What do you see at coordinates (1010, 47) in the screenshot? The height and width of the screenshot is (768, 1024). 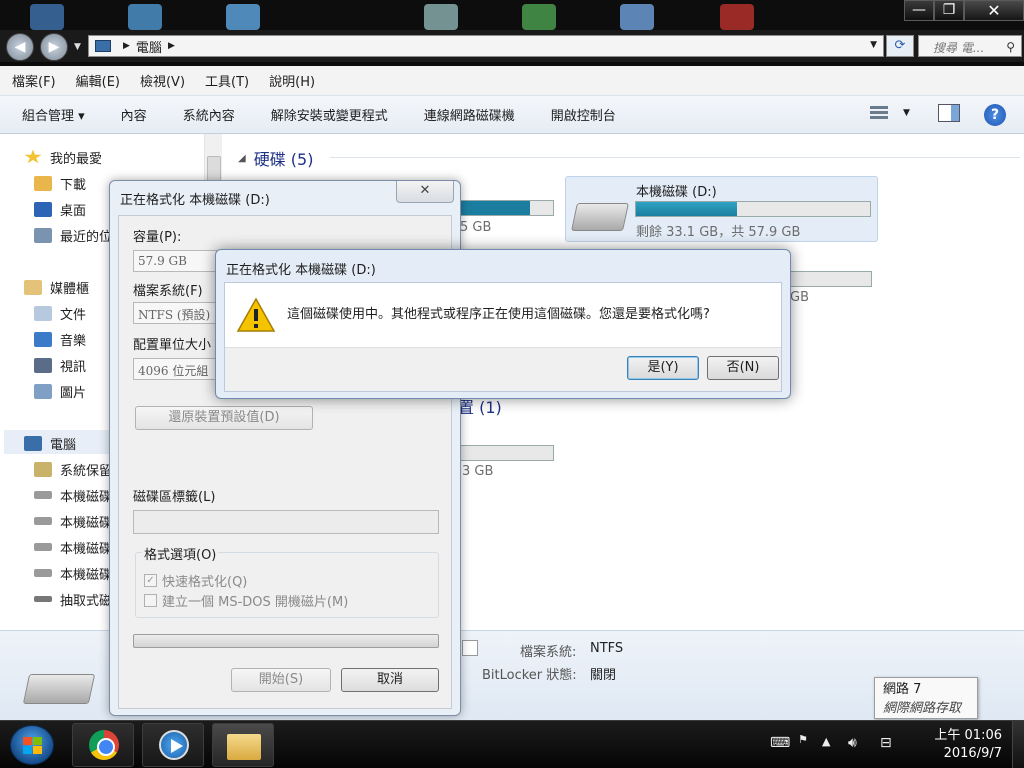 I see `search-icon: ⚲` at bounding box center [1010, 47].